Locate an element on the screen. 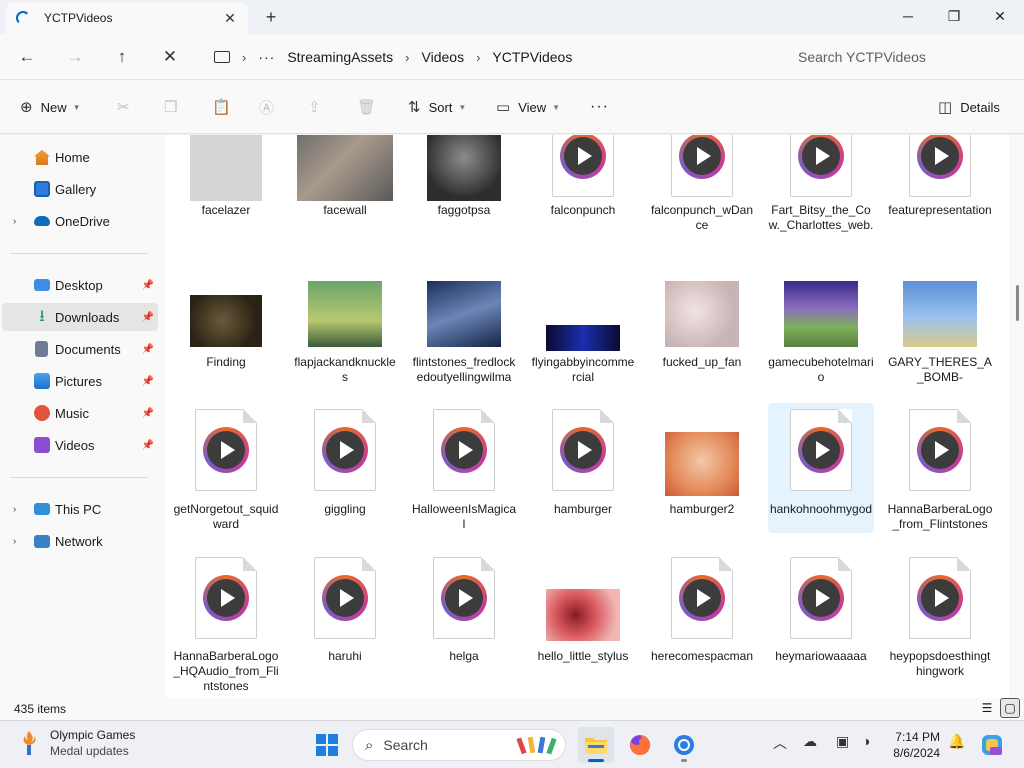 Image resolution: width=1024 pixels, height=768 pixels. rename-button: Ⓐ is located at coordinates (270, 107).